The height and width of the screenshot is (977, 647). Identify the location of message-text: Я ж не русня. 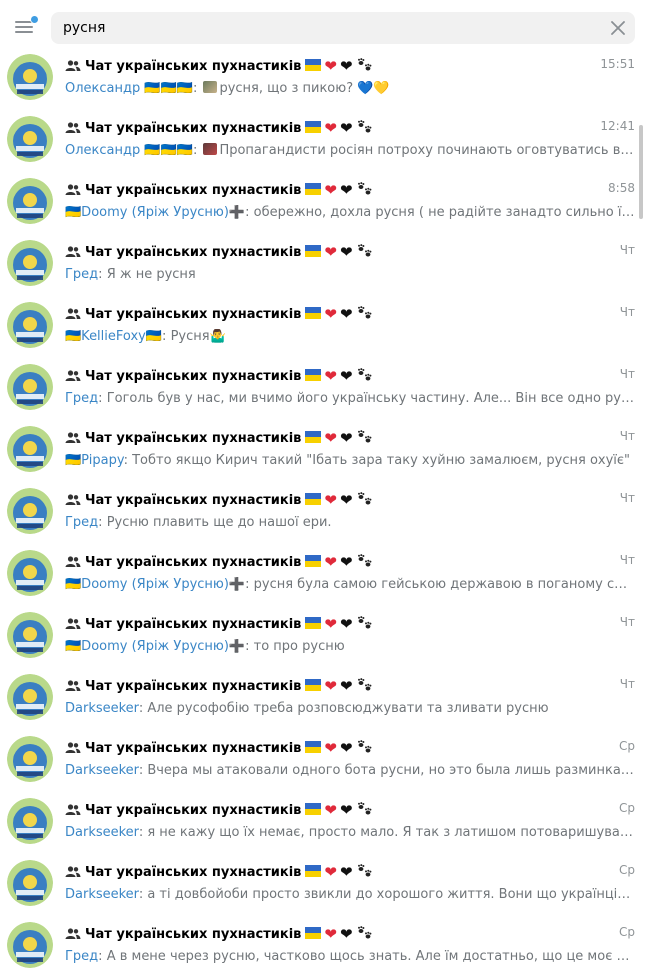
(151, 274).